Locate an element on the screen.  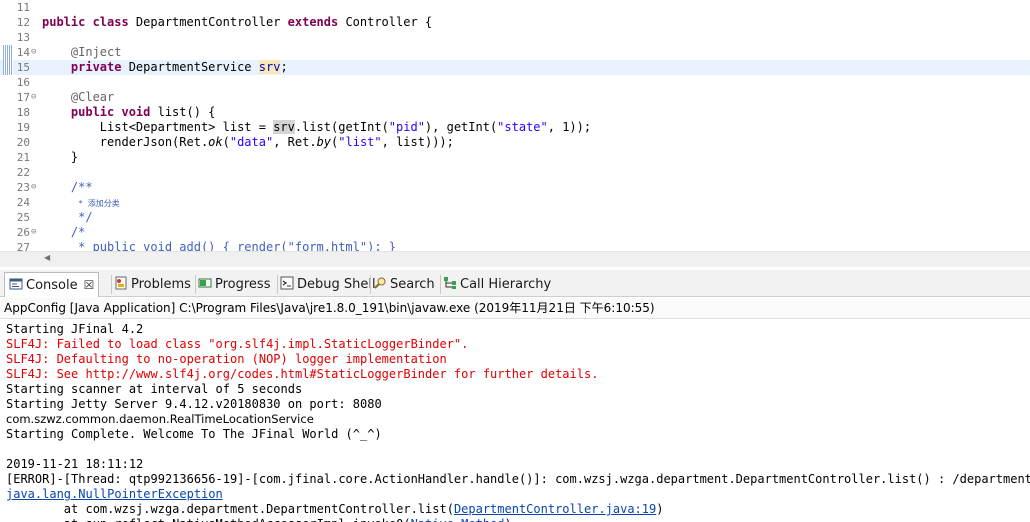
code-text: public void list() { is located at coordinates (129, 112).